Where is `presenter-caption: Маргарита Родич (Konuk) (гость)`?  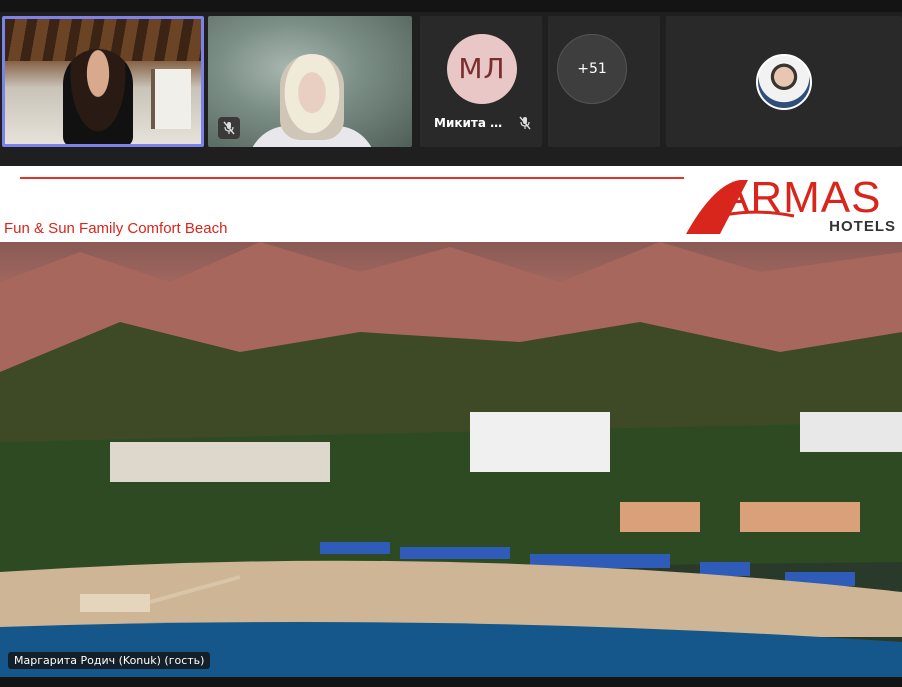
presenter-caption: Маргарита Родич (Konuk) (гость) is located at coordinates (109, 660).